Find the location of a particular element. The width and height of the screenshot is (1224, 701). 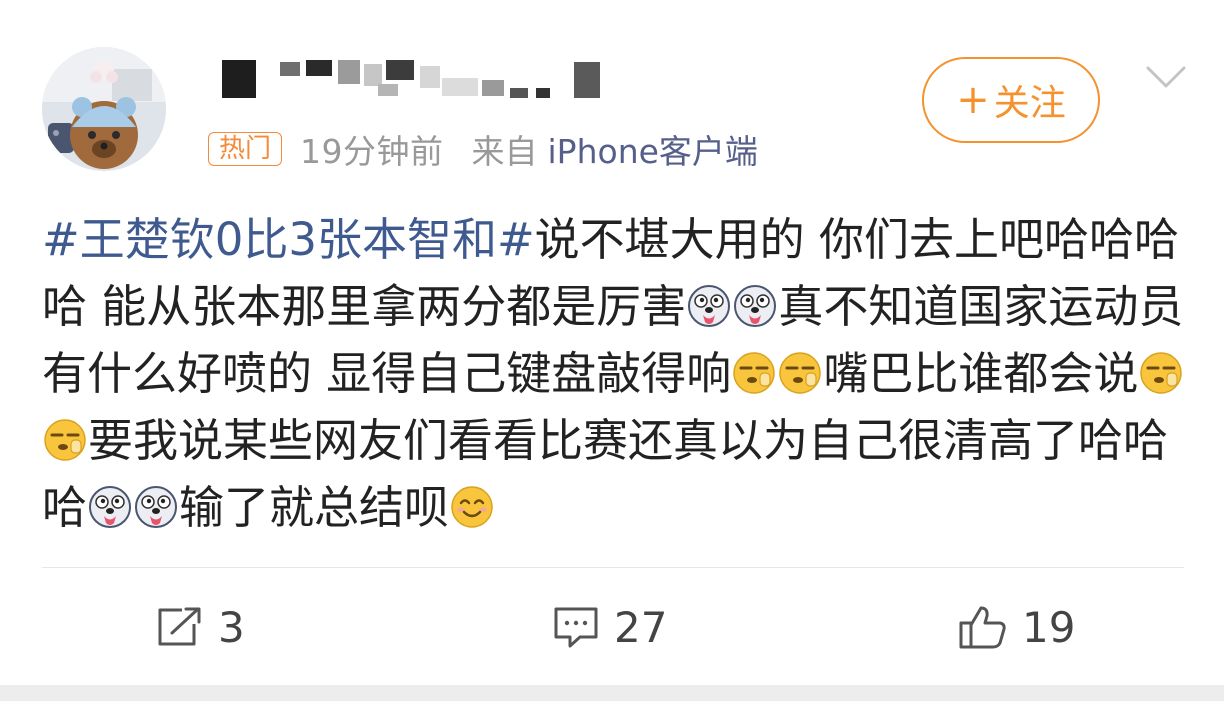

follow-button: + 关注 is located at coordinates (1011, 100).